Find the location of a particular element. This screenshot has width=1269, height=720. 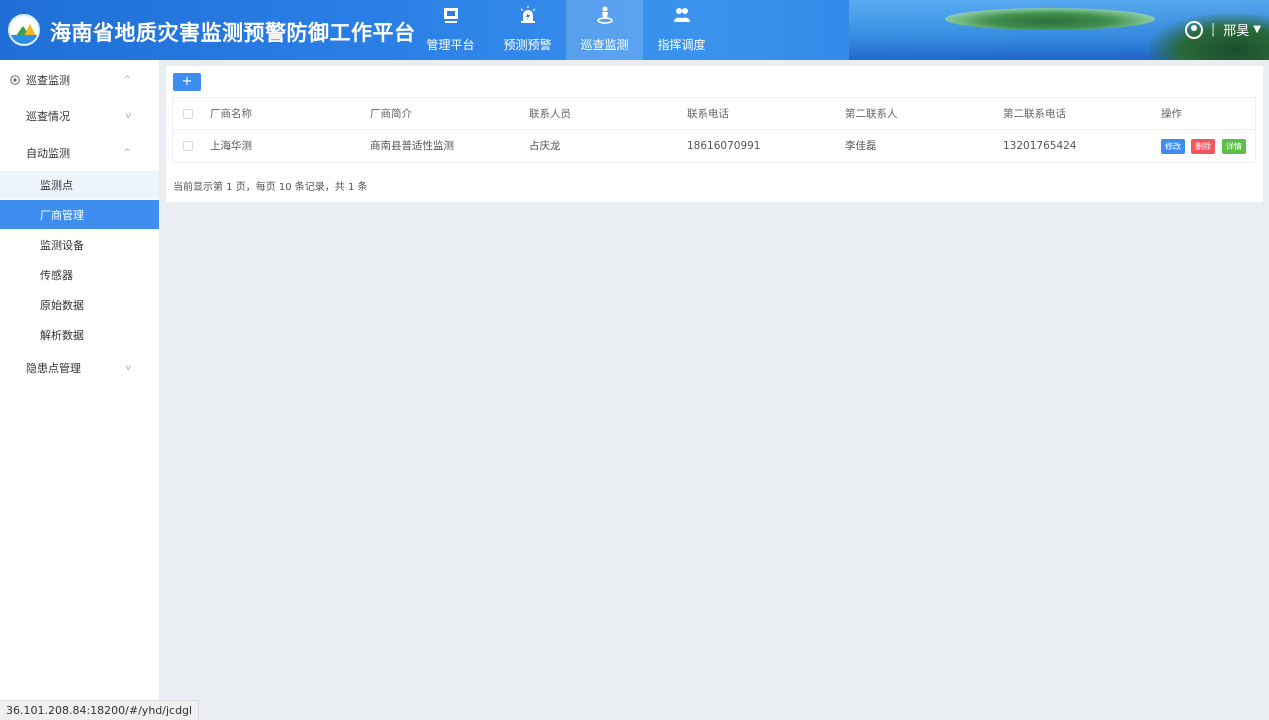

sidebar-item-hazard-management: 隐患点管理 v is located at coordinates (79, 368).